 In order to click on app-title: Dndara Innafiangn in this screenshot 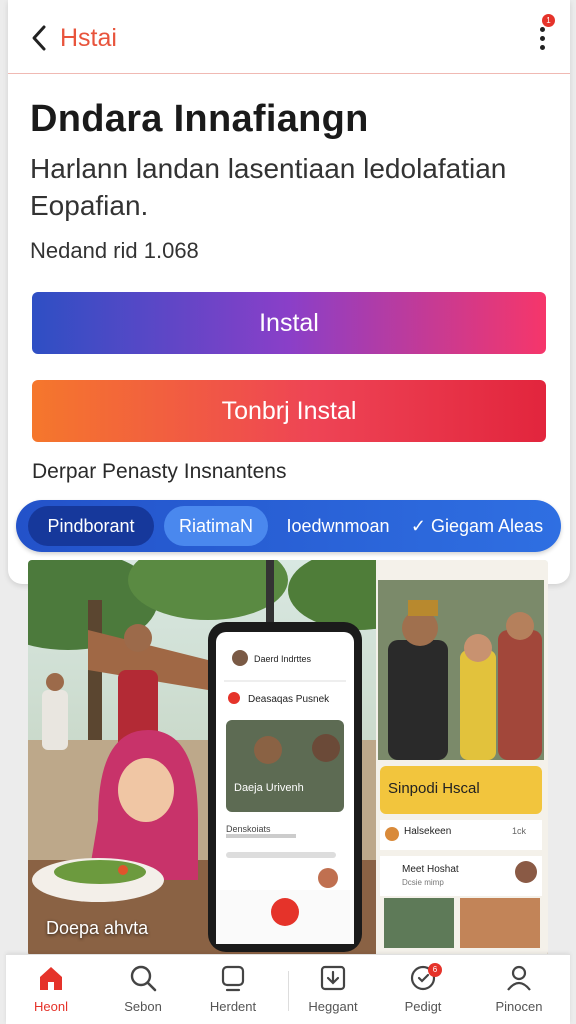, I will do `click(199, 119)`.